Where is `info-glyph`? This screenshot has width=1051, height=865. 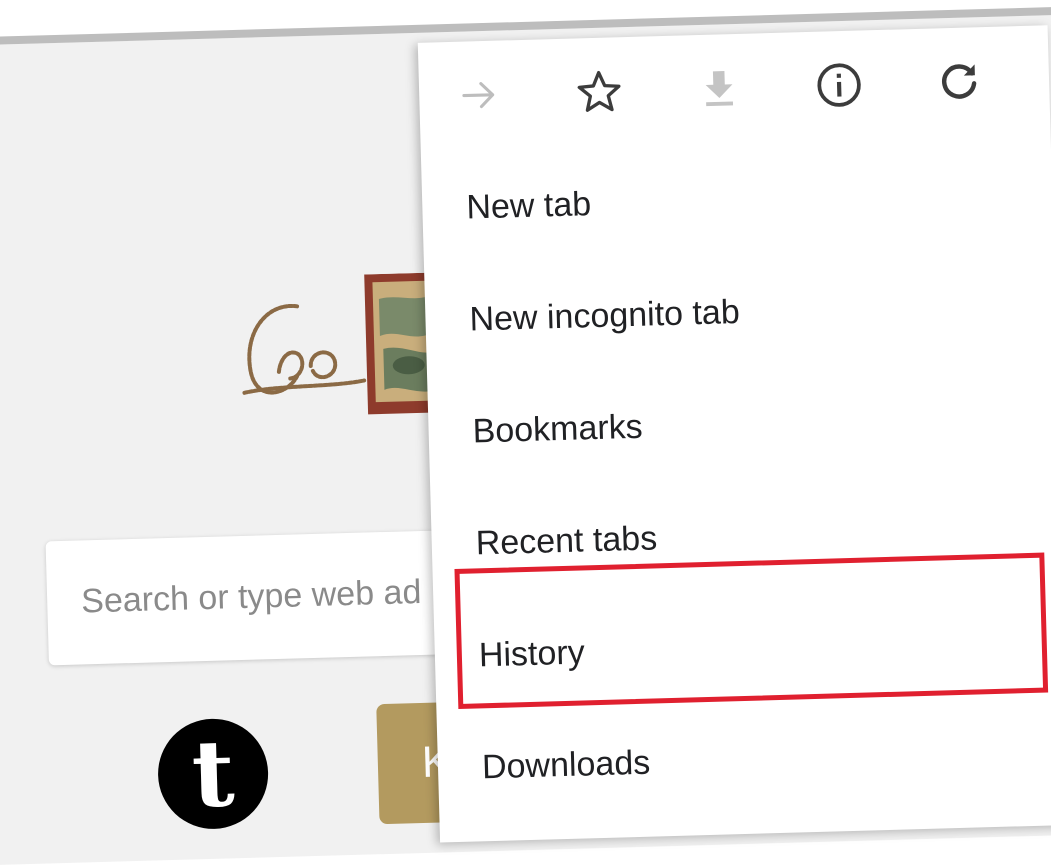
info-glyph is located at coordinates (839, 85).